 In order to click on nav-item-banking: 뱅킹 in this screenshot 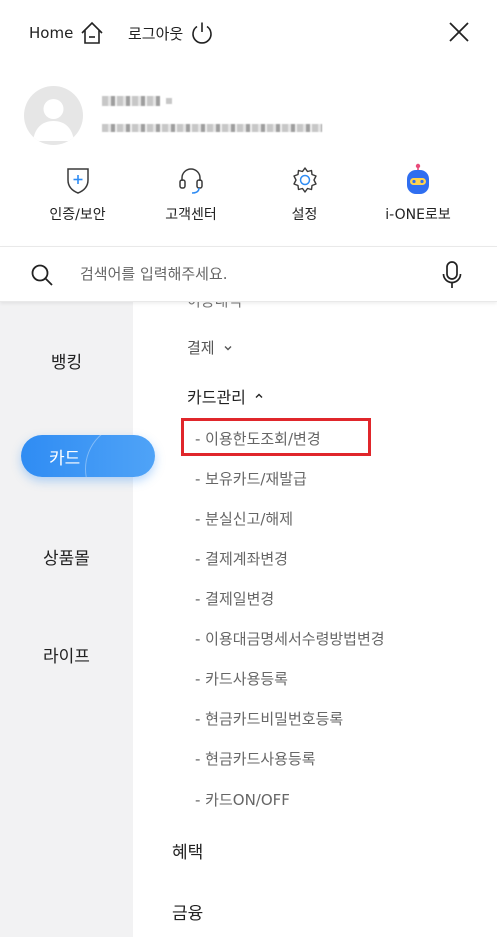, I will do `click(66, 360)`.